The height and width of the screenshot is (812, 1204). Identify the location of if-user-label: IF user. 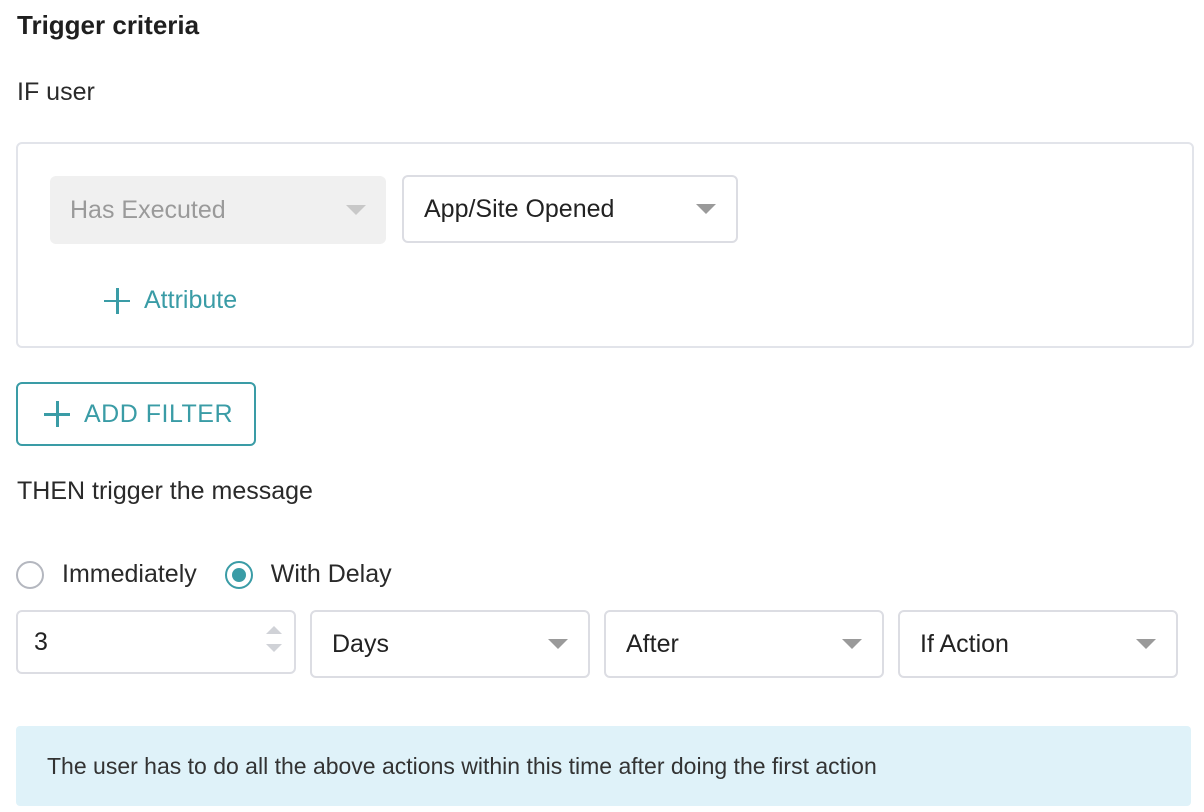
(56, 92).